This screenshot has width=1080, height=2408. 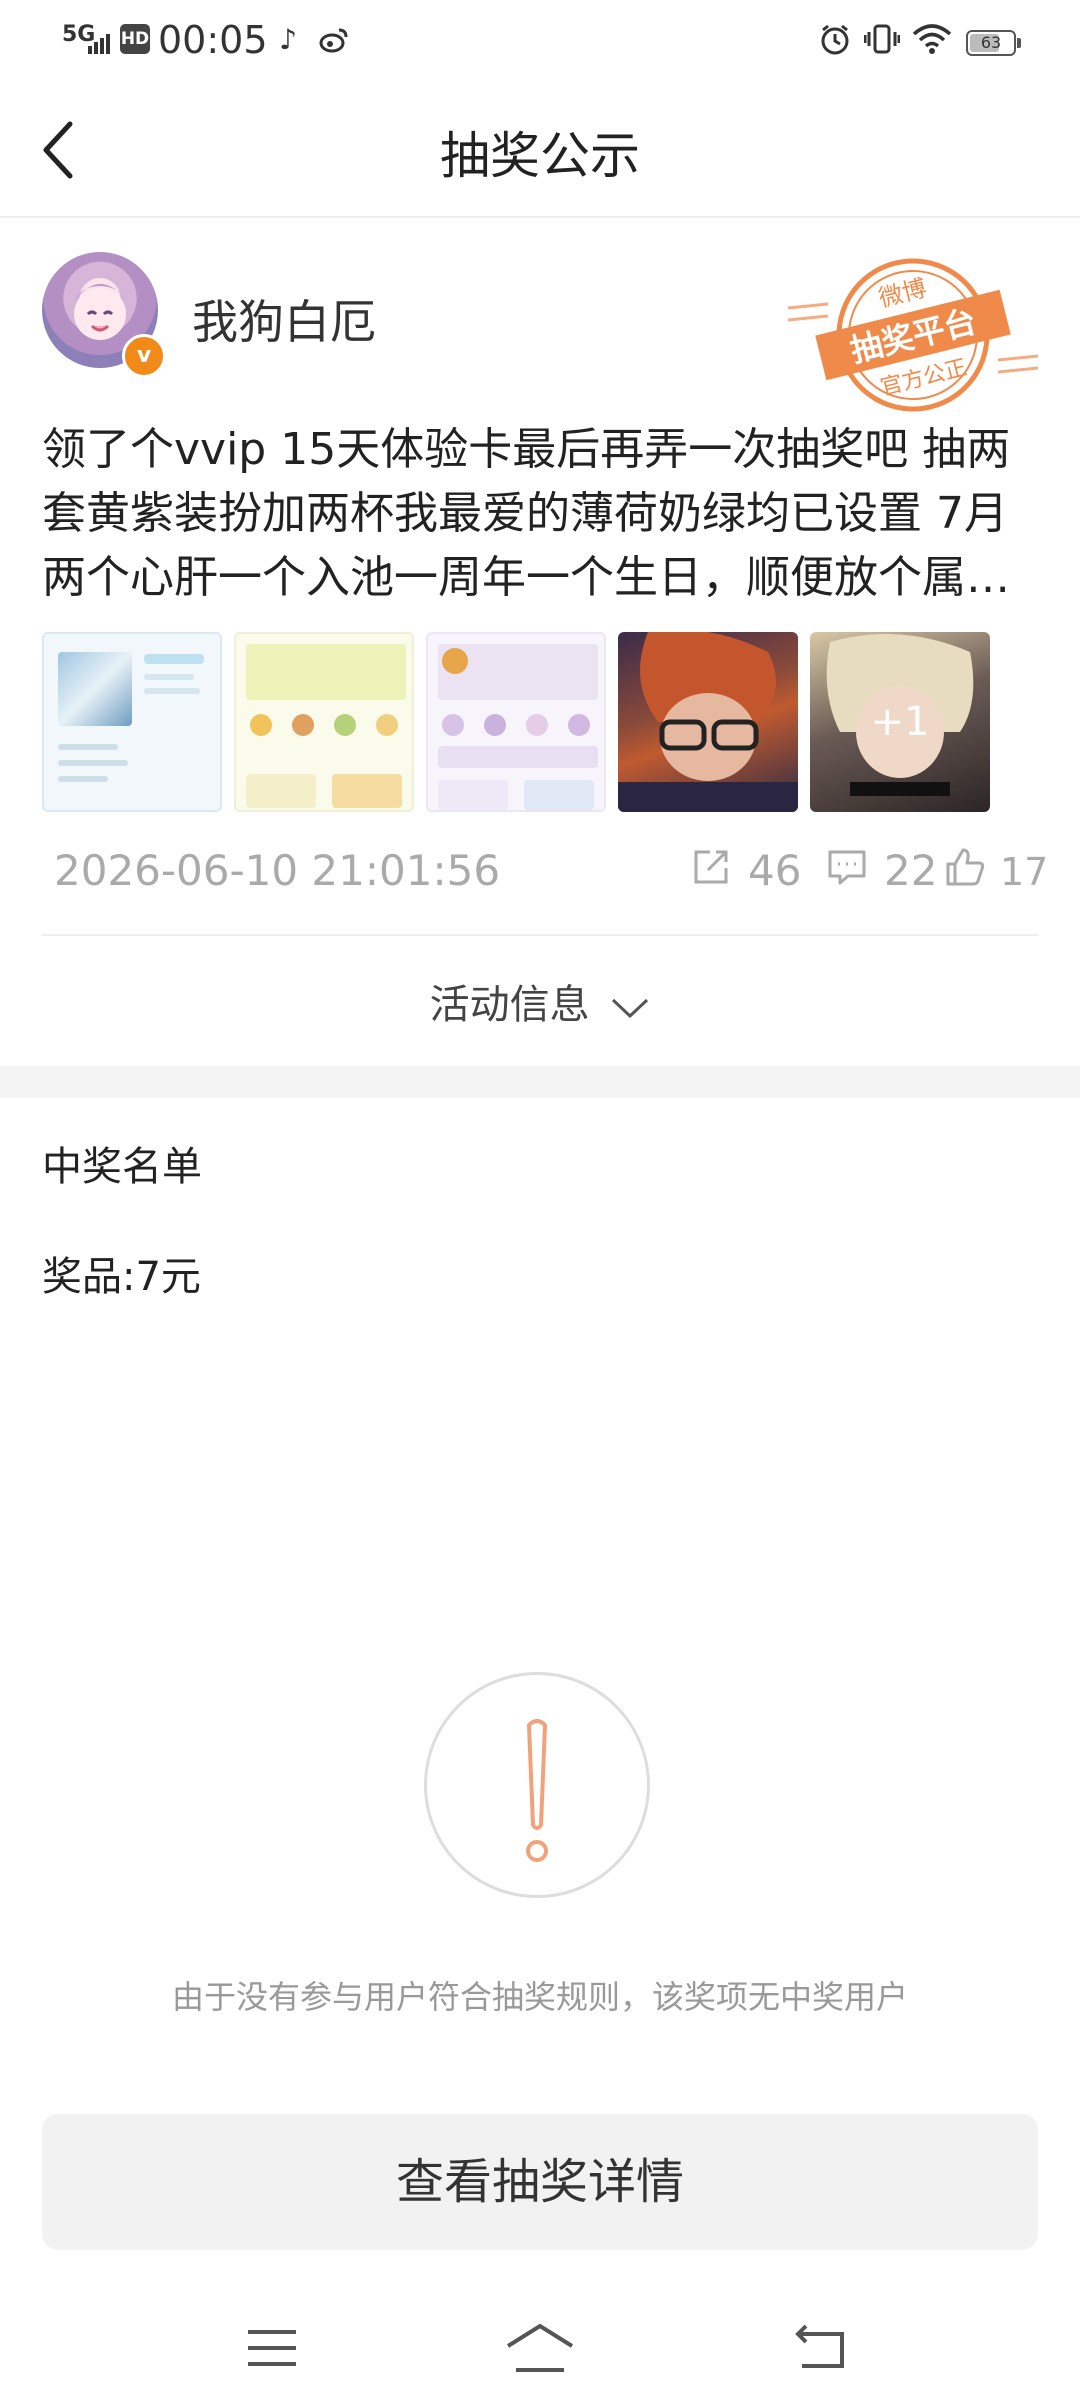 What do you see at coordinates (902, 293) in the screenshot?
I see `stamp-top-text: 微博` at bounding box center [902, 293].